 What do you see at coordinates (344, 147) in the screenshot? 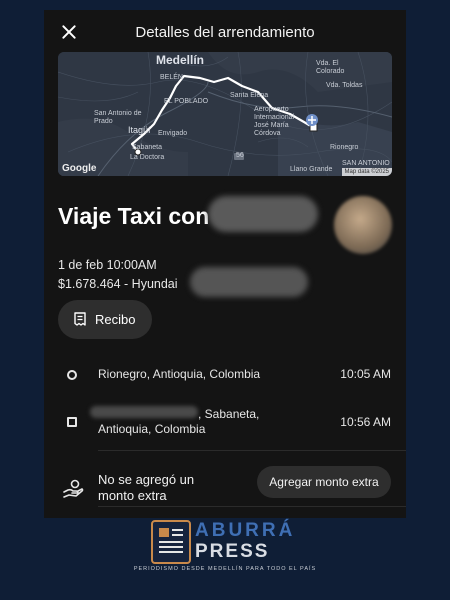
I see `map-label-rionegro: Rionegro` at bounding box center [344, 147].